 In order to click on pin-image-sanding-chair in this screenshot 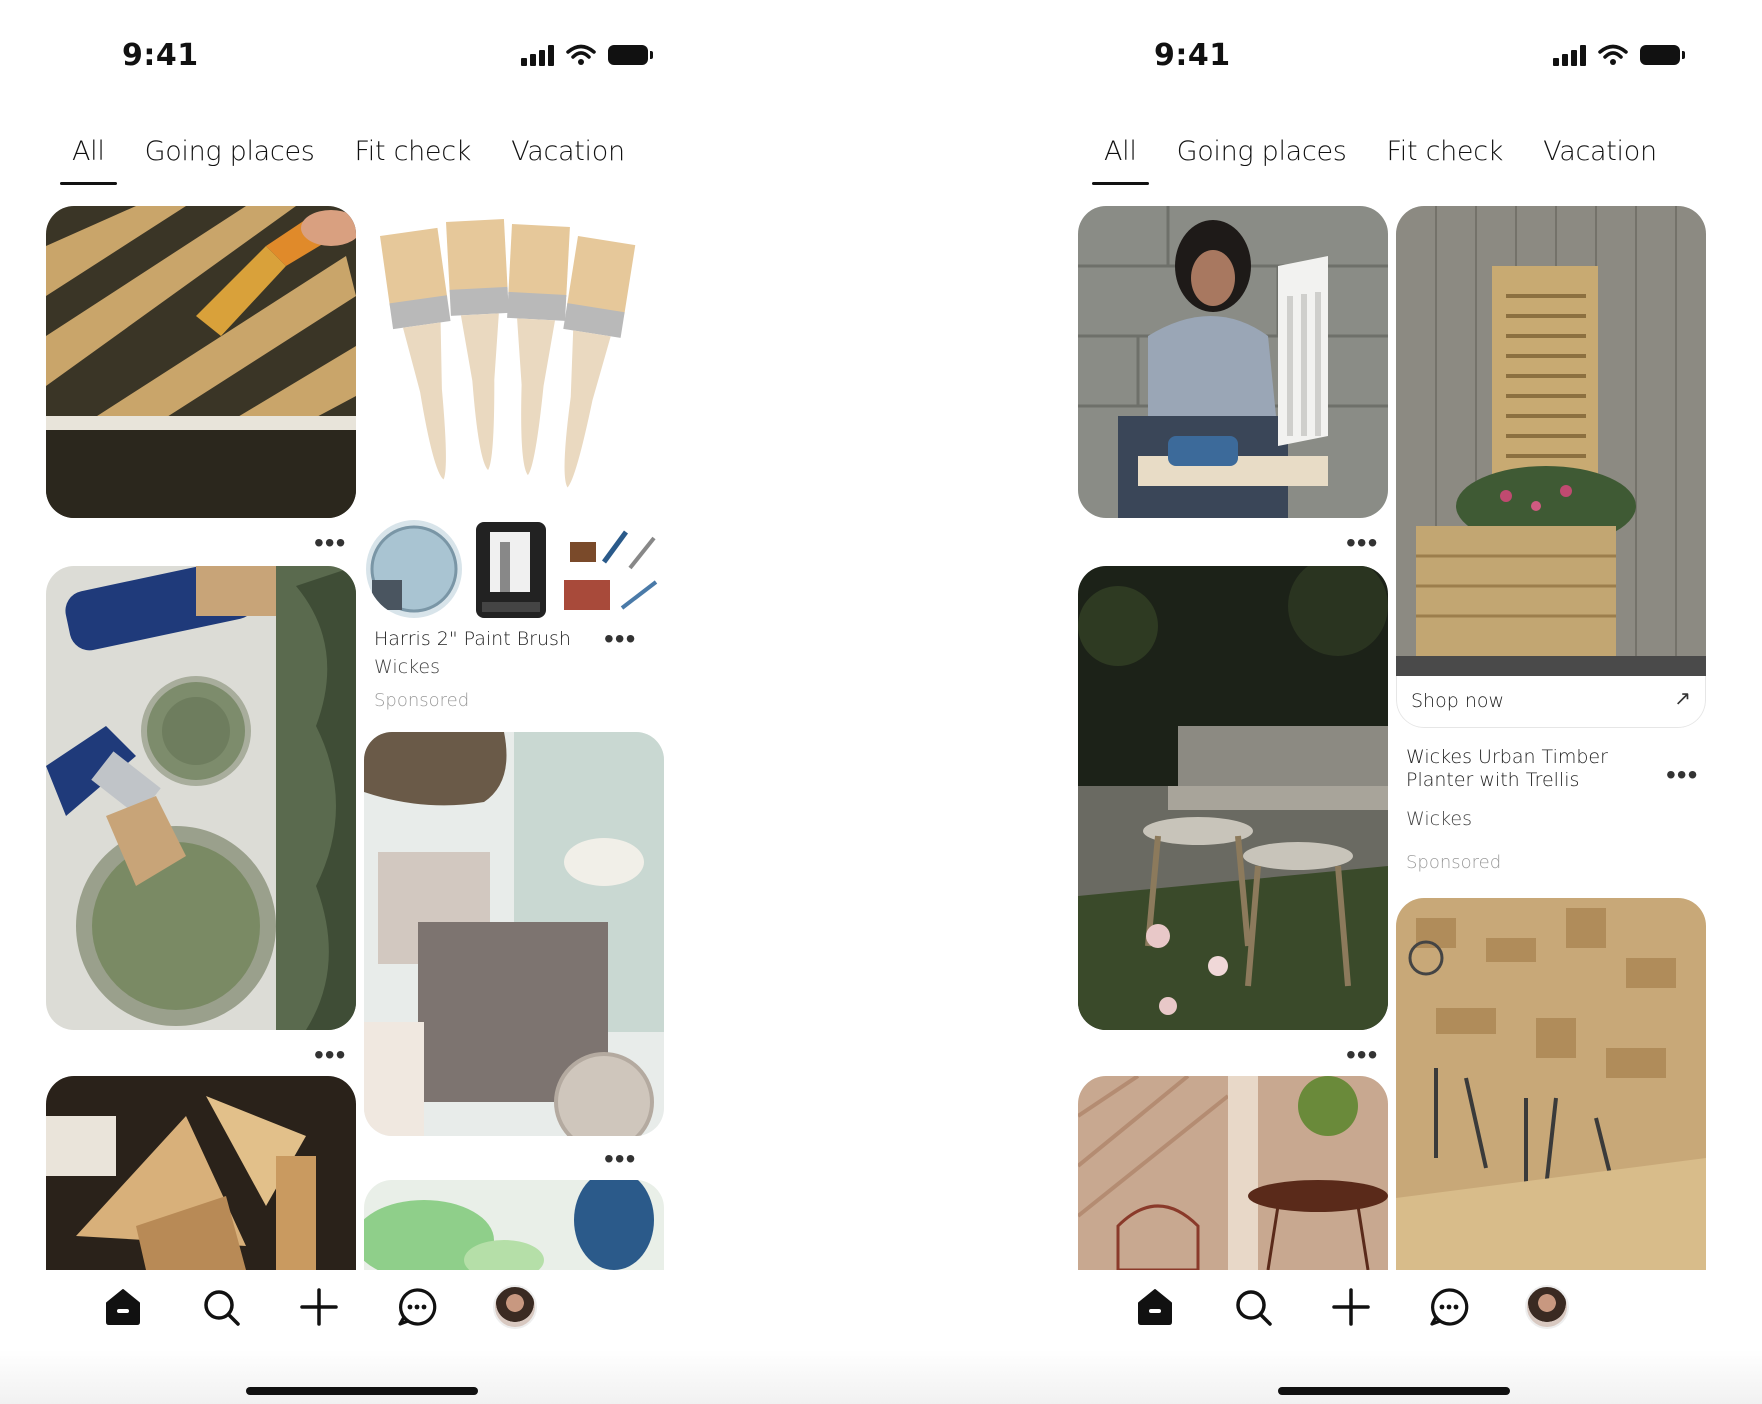, I will do `click(1233, 362)`.